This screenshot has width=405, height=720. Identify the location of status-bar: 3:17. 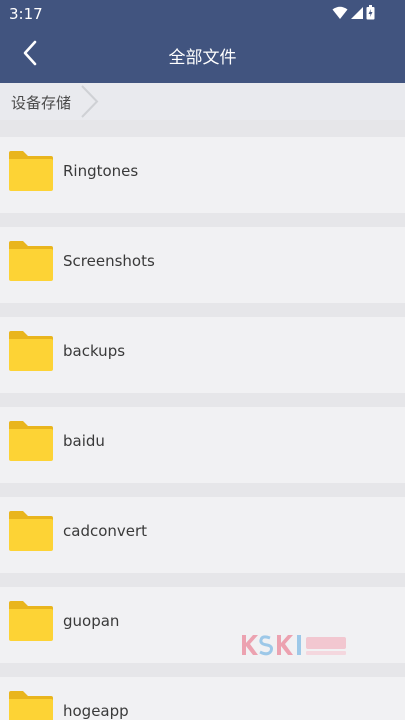
(202, 14).